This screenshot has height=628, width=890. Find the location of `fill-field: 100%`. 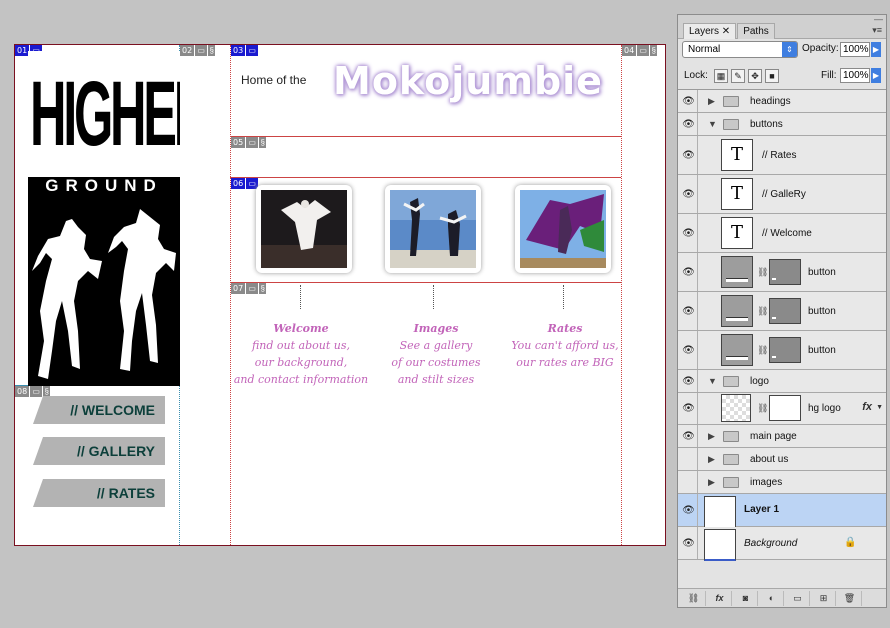

fill-field: 100% is located at coordinates (855, 75).